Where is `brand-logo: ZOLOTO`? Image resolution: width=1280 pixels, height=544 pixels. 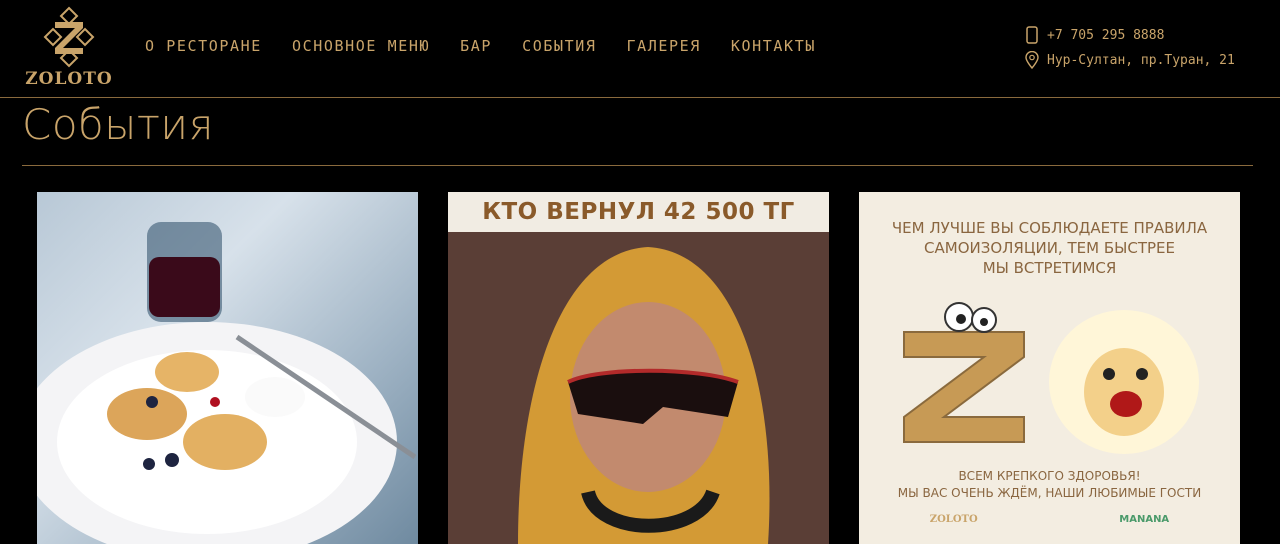
brand-logo: ZOLOTO is located at coordinates (69, 48).